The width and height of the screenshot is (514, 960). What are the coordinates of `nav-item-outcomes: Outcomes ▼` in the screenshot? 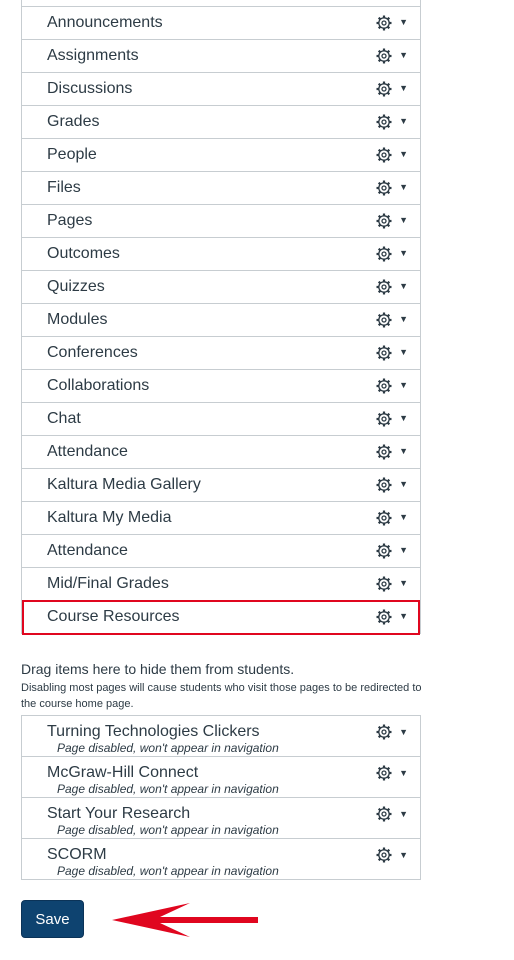 It's located at (221, 253).